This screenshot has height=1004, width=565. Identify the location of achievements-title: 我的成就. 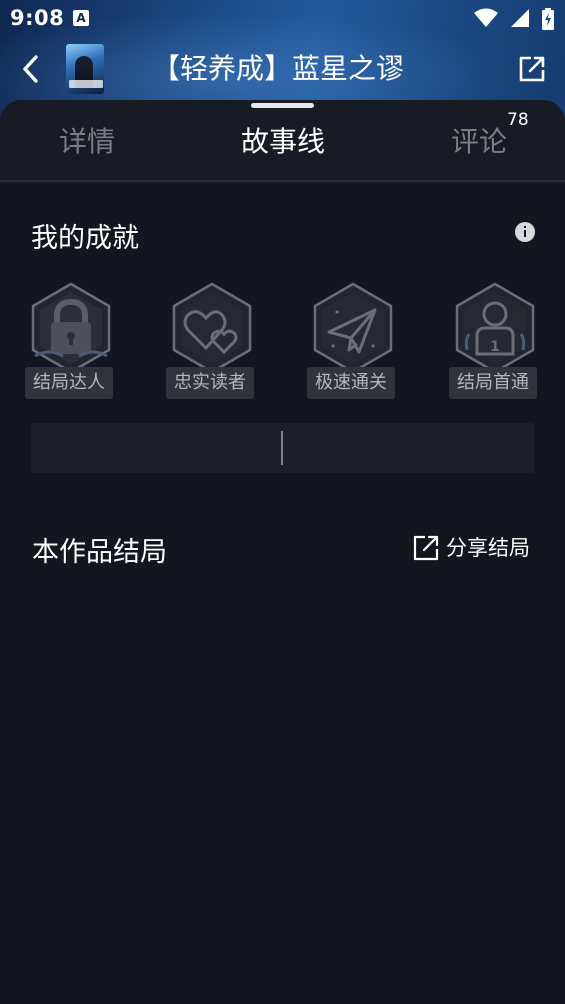
(85, 238).